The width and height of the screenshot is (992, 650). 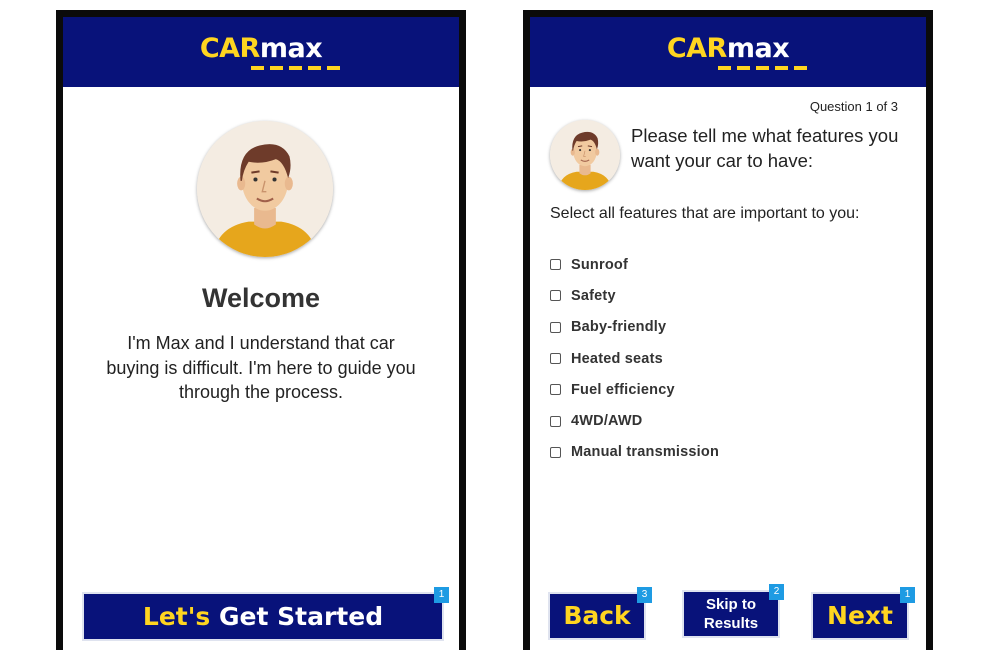 I want to click on back-button: Back, so click(x=597, y=616).